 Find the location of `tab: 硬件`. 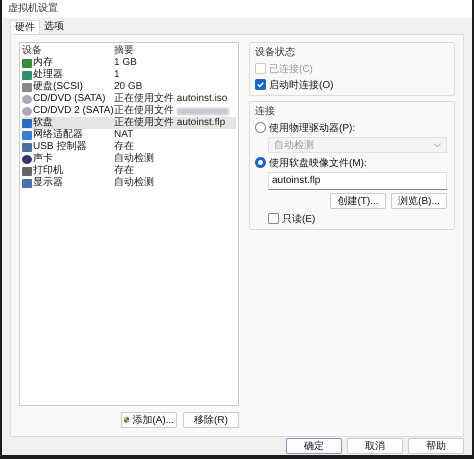

tab: 硬件 is located at coordinates (25, 27).